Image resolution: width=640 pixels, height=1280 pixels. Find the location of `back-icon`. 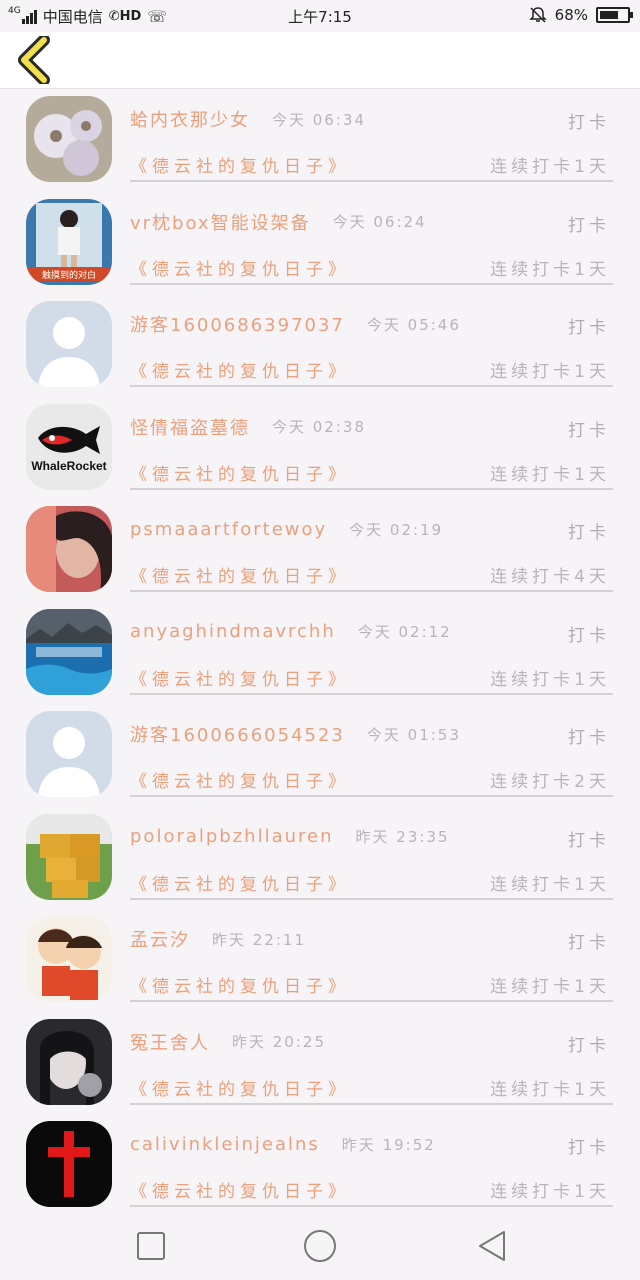

back-icon is located at coordinates (492, 1246).